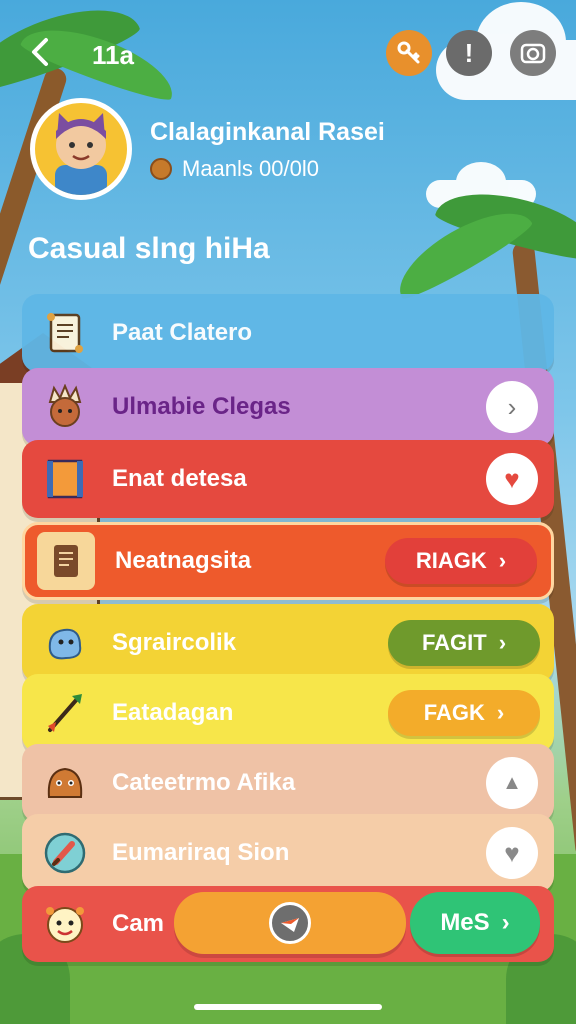 Image resolution: width=576 pixels, height=1024 pixels. Describe the element at coordinates (81, 154) in the screenshot. I see `cat-avatar-icon` at that location.